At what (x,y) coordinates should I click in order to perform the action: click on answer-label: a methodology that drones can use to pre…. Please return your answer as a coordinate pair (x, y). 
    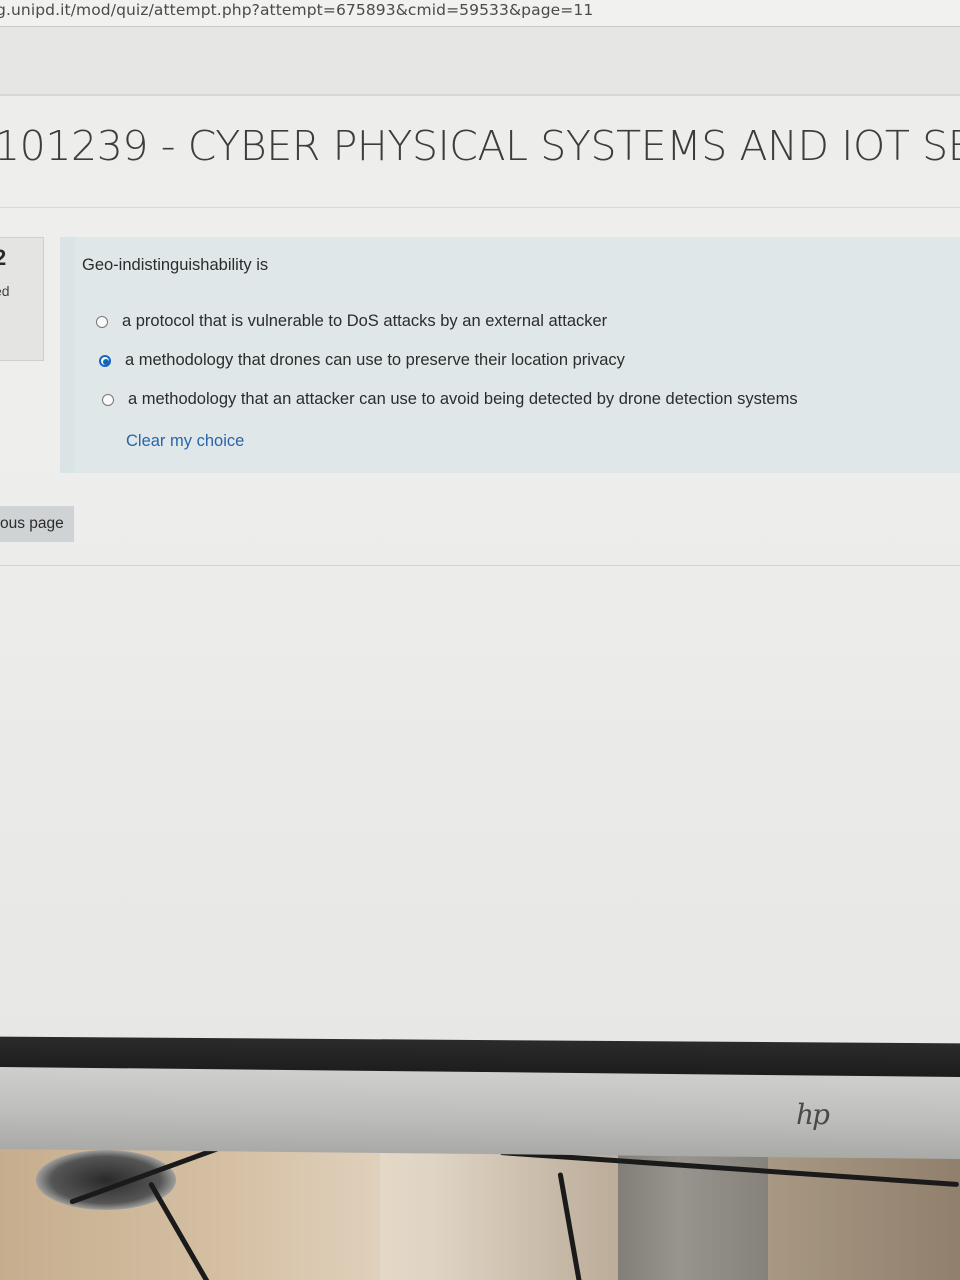
    Looking at the image, I should click on (375, 360).